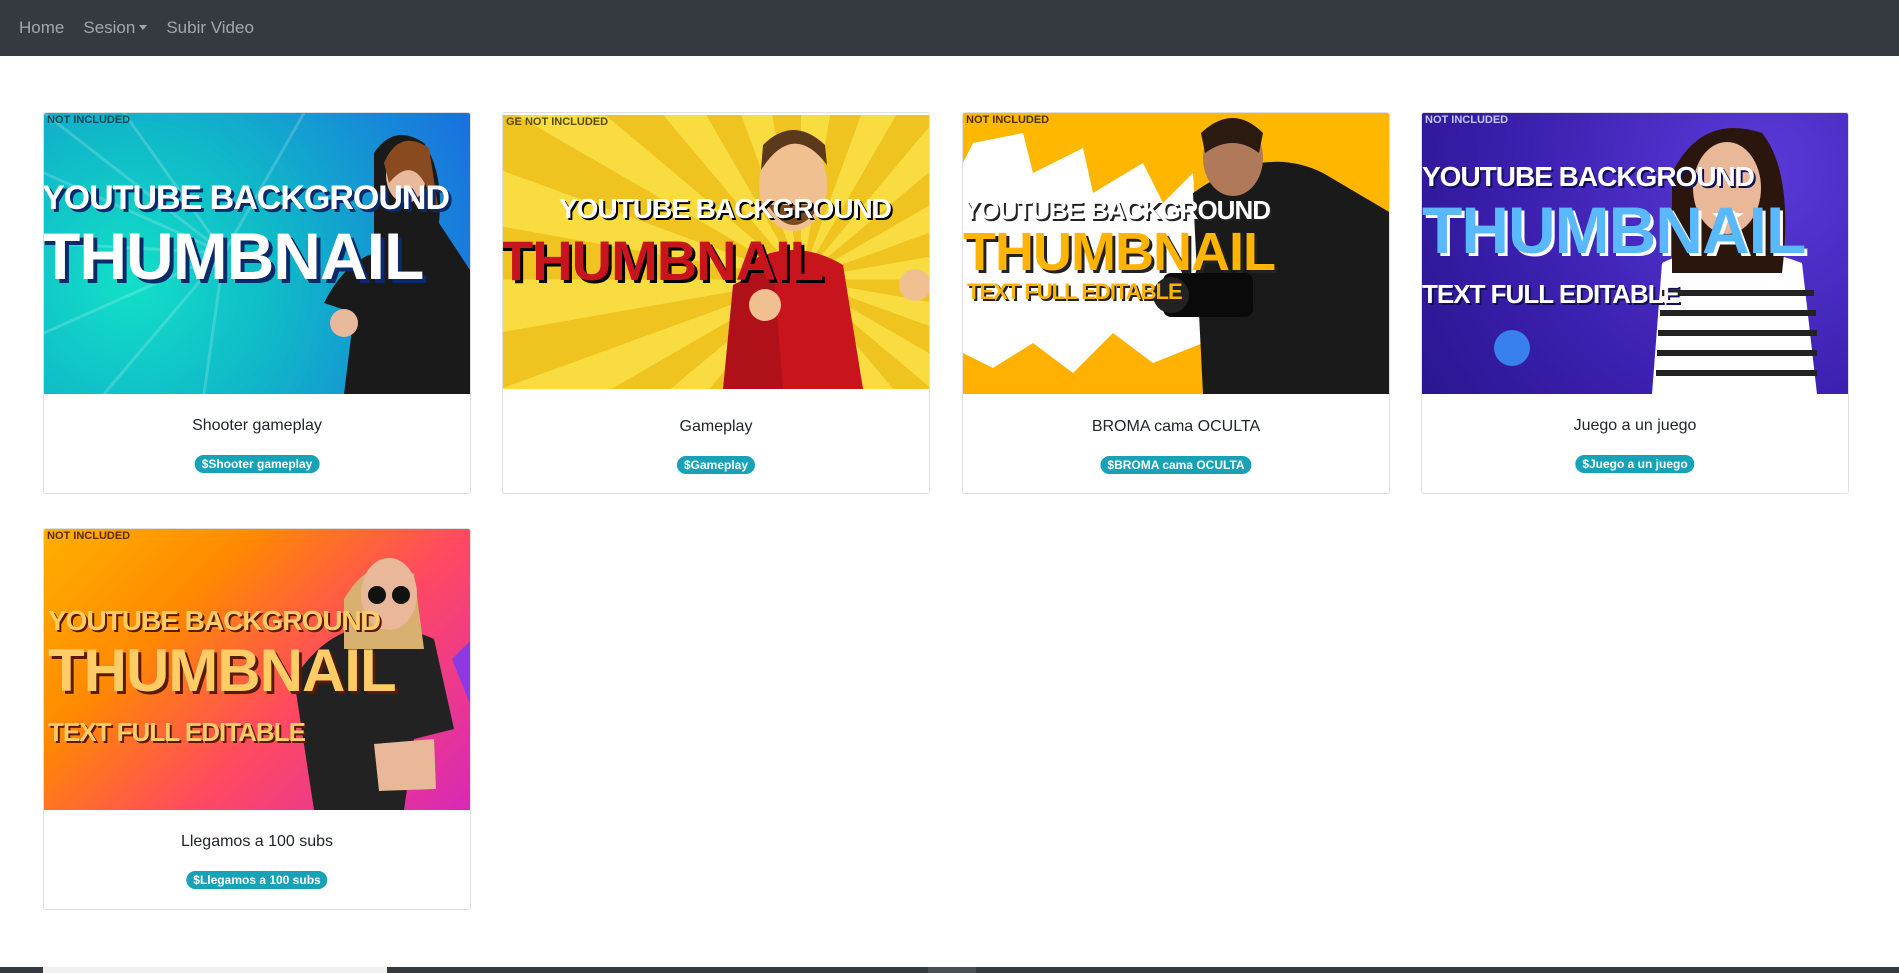 The height and width of the screenshot is (973, 1899). What do you see at coordinates (716, 465) in the screenshot?
I see `card-badge: $Gameplay` at bounding box center [716, 465].